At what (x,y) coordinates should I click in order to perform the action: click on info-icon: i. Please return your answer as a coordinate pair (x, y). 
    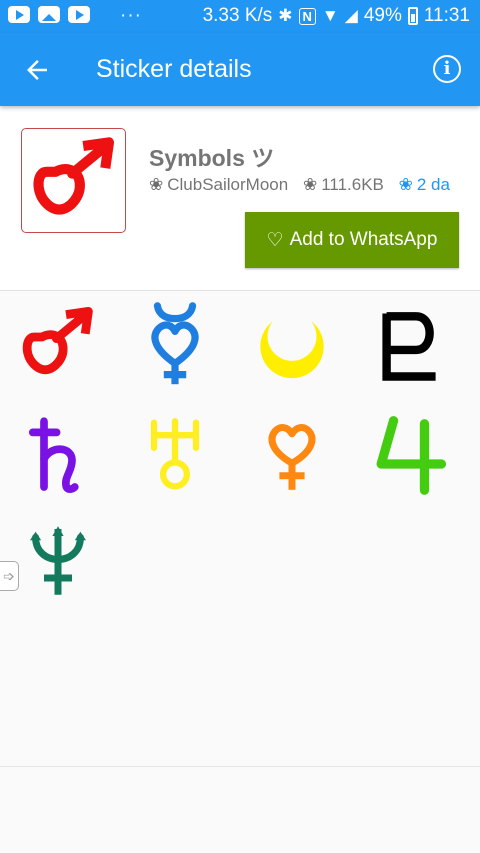
    Looking at the image, I should click on (447, 68).